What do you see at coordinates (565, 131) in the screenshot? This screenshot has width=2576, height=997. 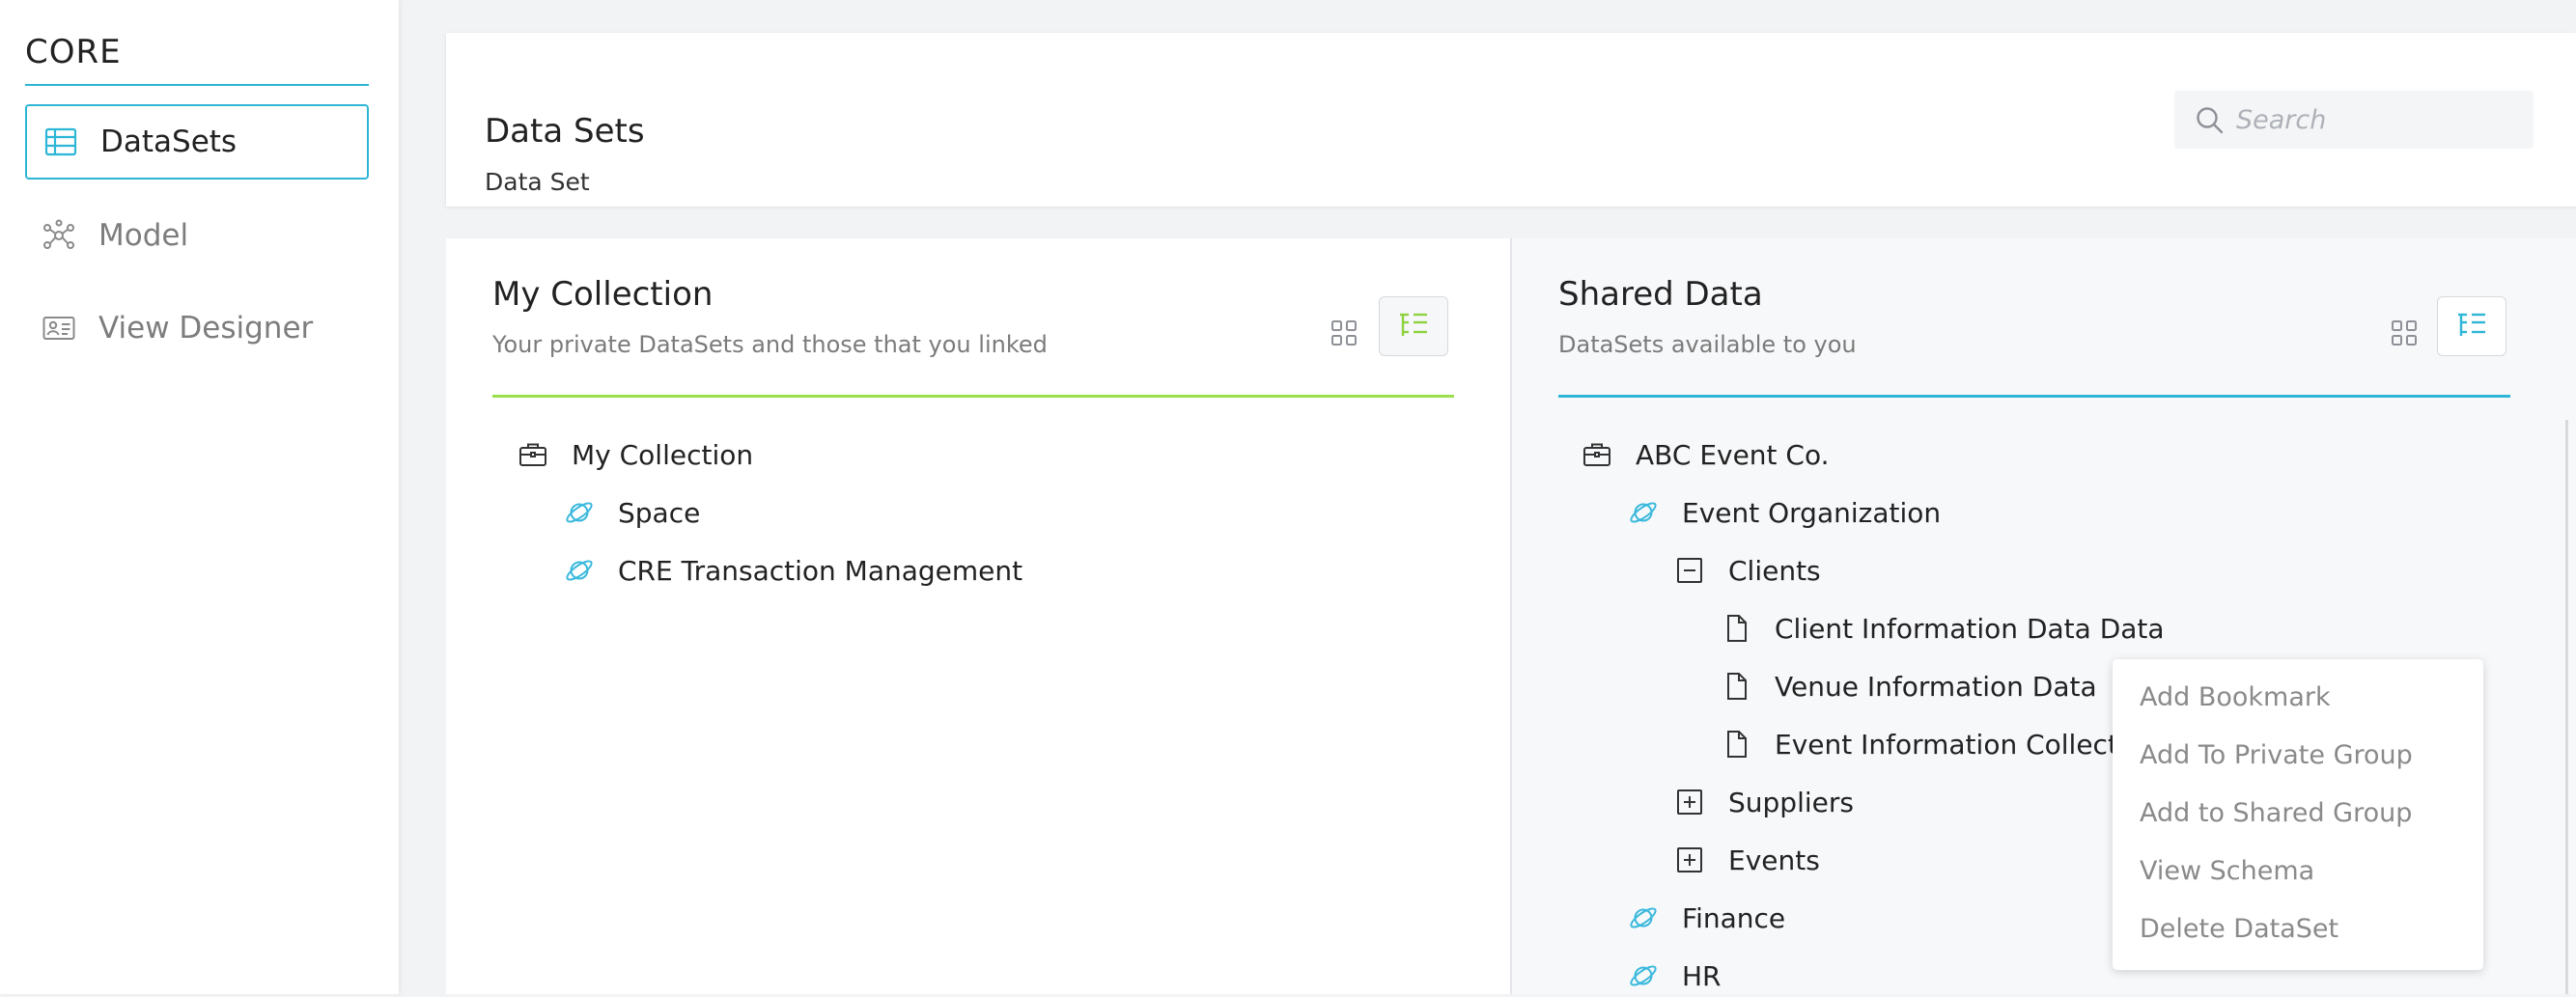 I see `page-title: Data Sets` at bounding box center [565, 131].